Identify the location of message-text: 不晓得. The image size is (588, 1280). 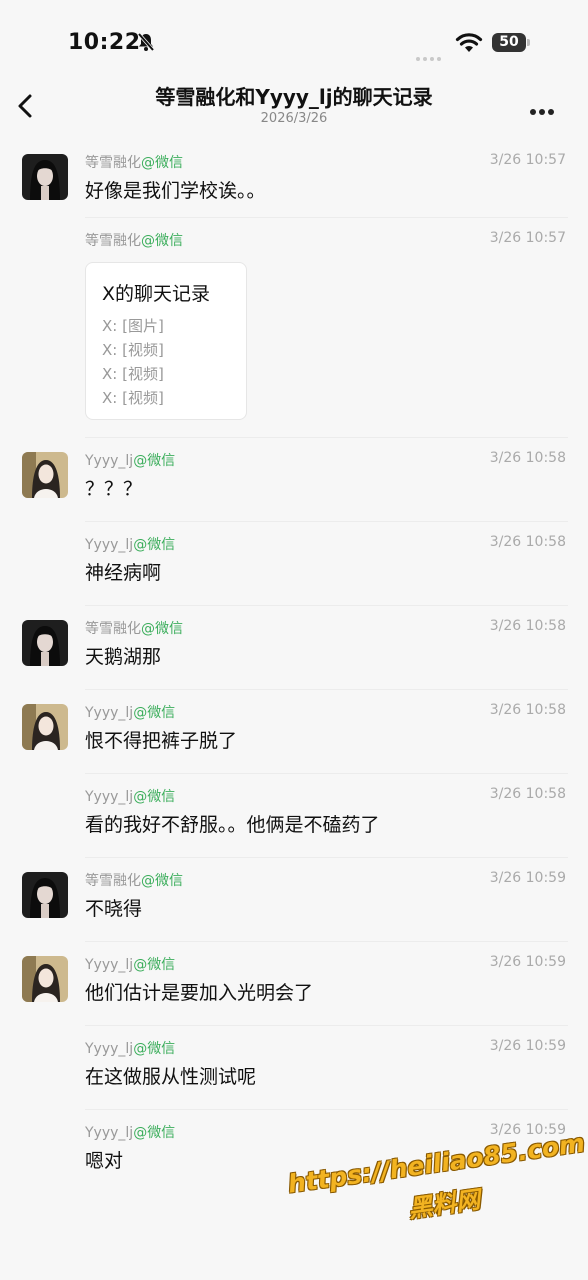
(114, 909).